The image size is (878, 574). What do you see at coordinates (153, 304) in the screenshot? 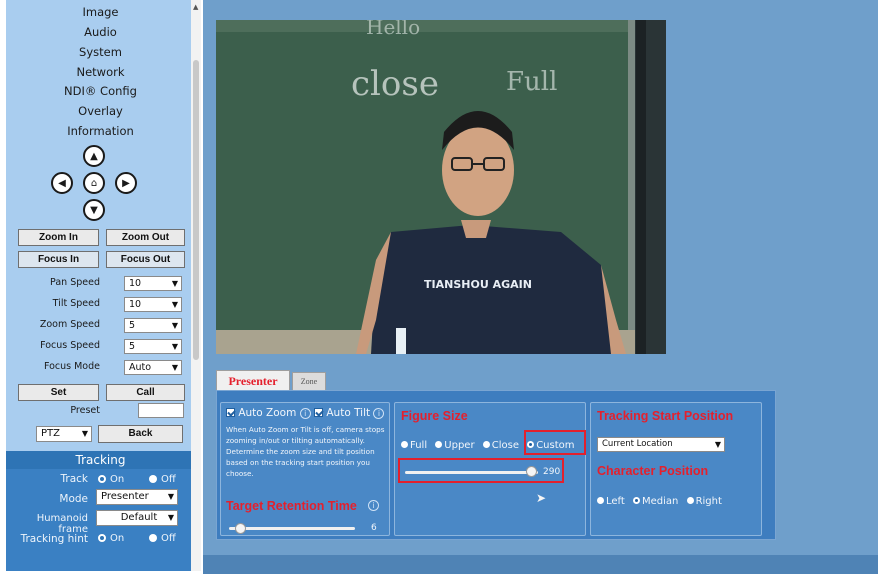
I see `tilt-speed-select: 10 ▼` at bounding box center [153, 304].